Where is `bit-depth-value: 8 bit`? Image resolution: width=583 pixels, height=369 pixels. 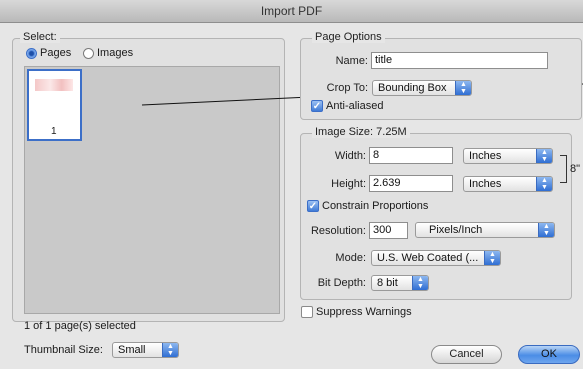
bit-depth-value: 8 bit is located at coordinates (387, 283).